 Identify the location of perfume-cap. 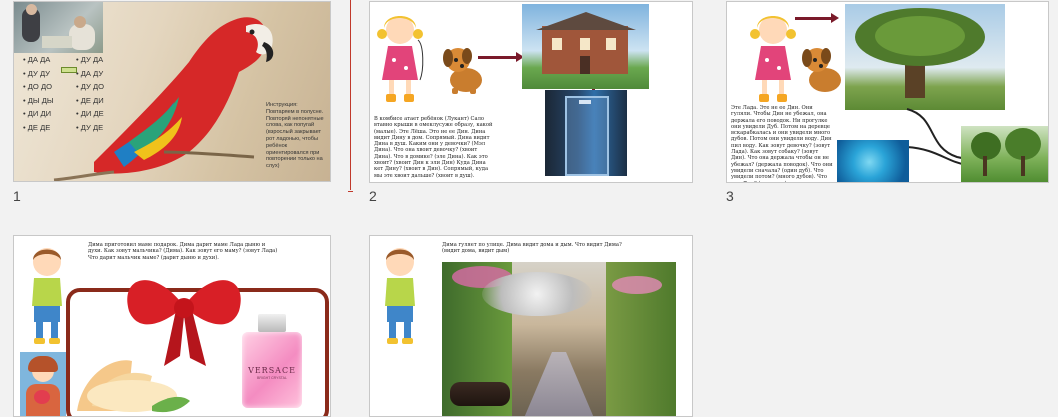
(272, 323).